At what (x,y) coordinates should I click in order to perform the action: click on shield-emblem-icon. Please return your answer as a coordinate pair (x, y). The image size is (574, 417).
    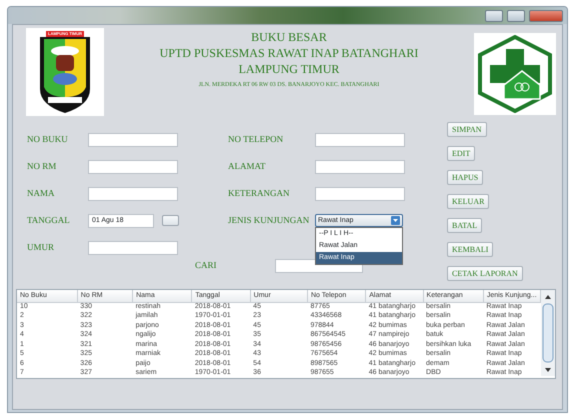
    Looking at the image, I should click on (65, 75).